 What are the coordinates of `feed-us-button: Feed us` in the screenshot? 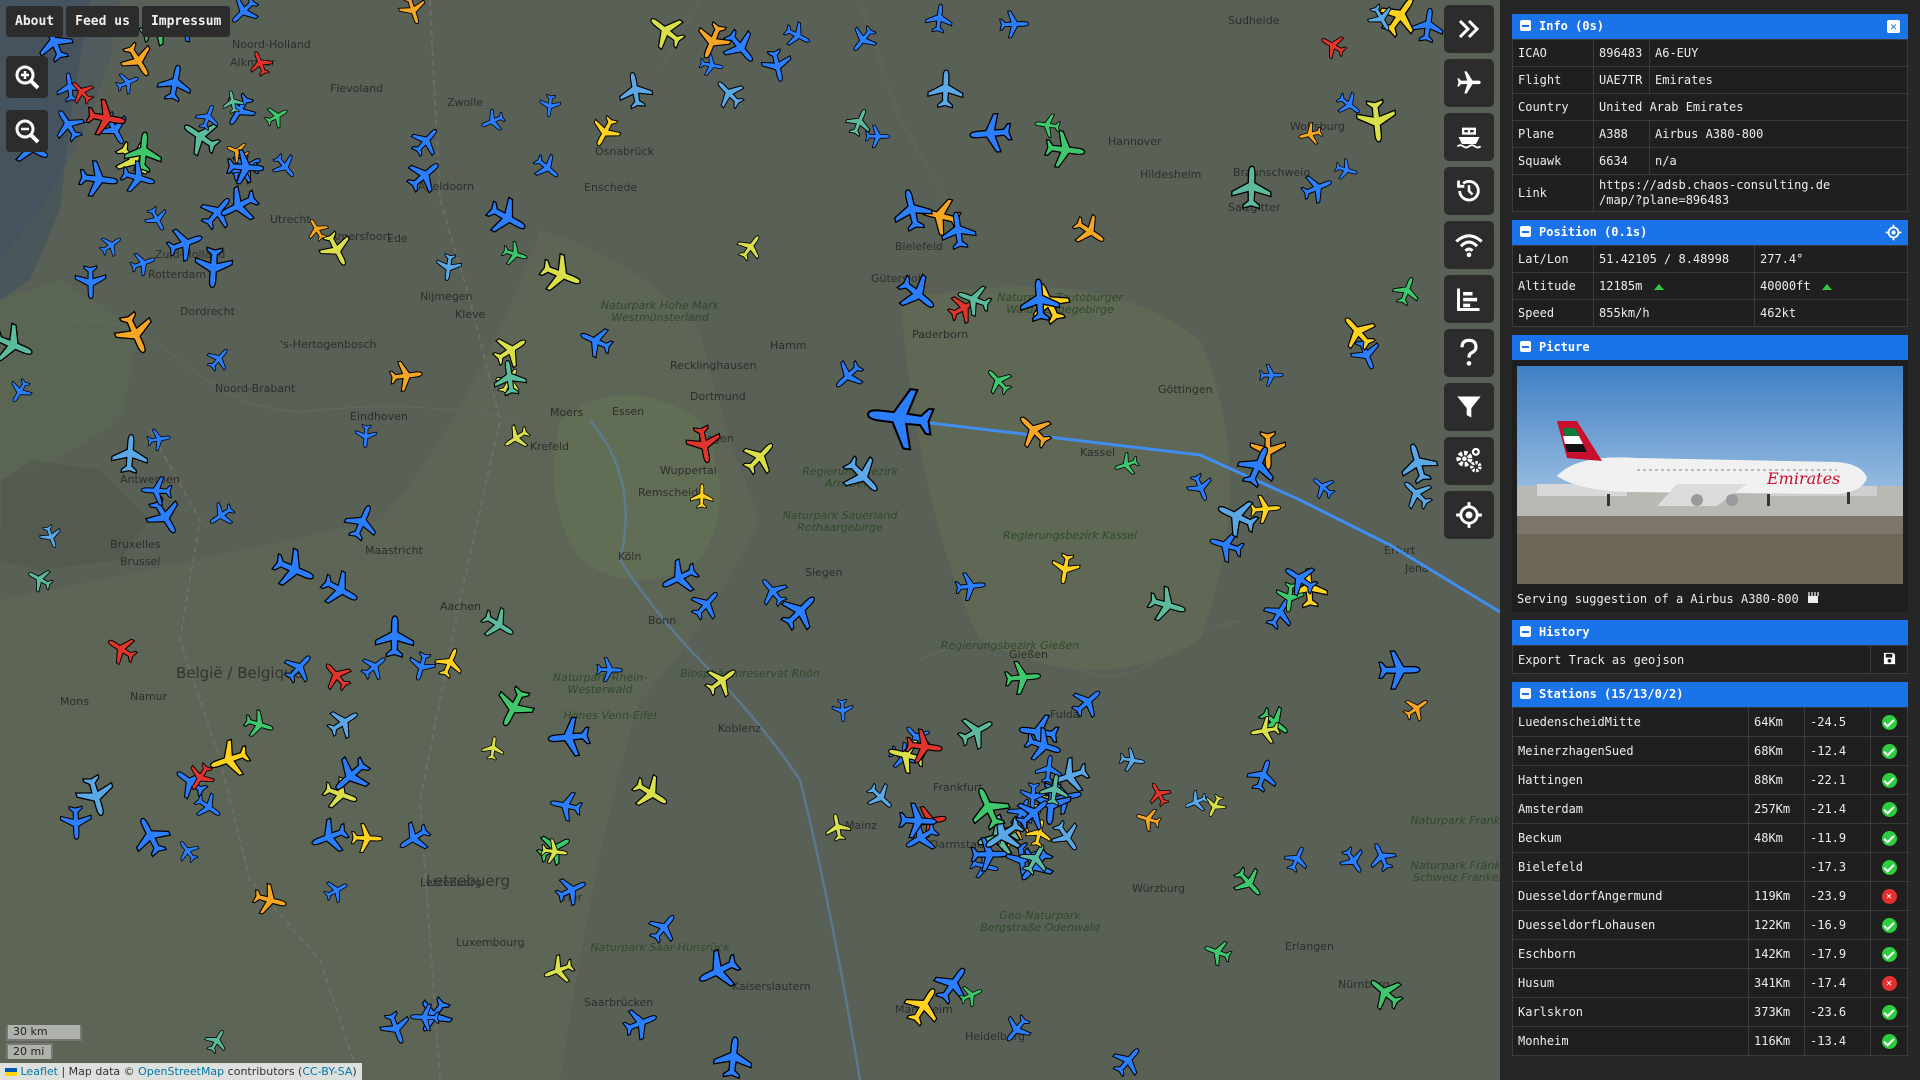 It's located at (102, 21).